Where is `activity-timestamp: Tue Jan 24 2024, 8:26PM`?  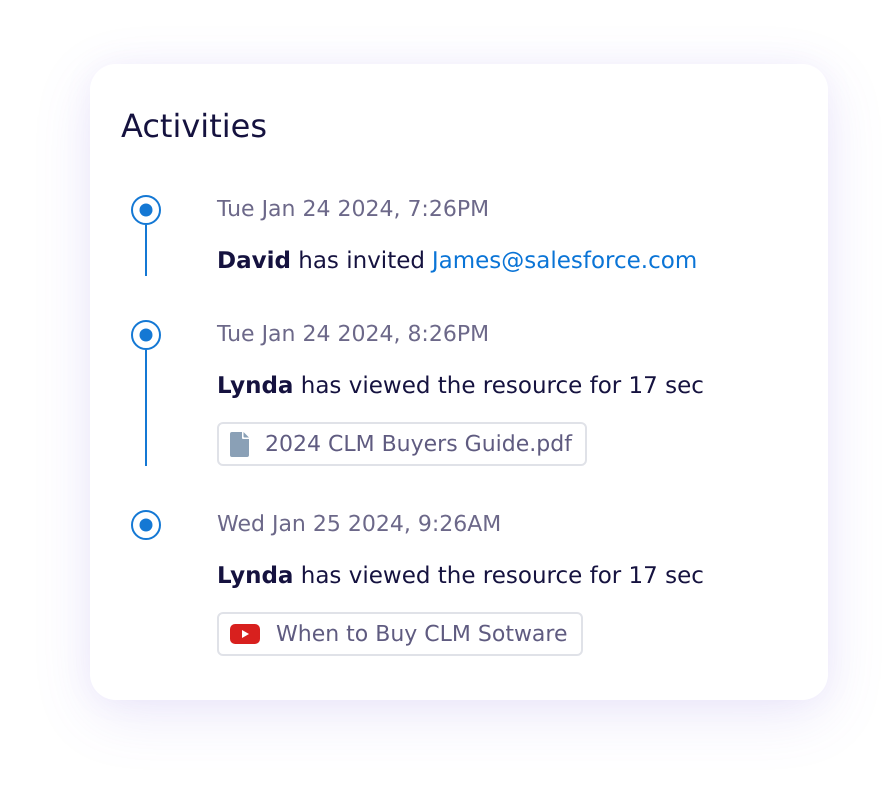 activity-timestamp: Tue Jan 24 2024, 8:26PM is located at coordinates (353, 335).